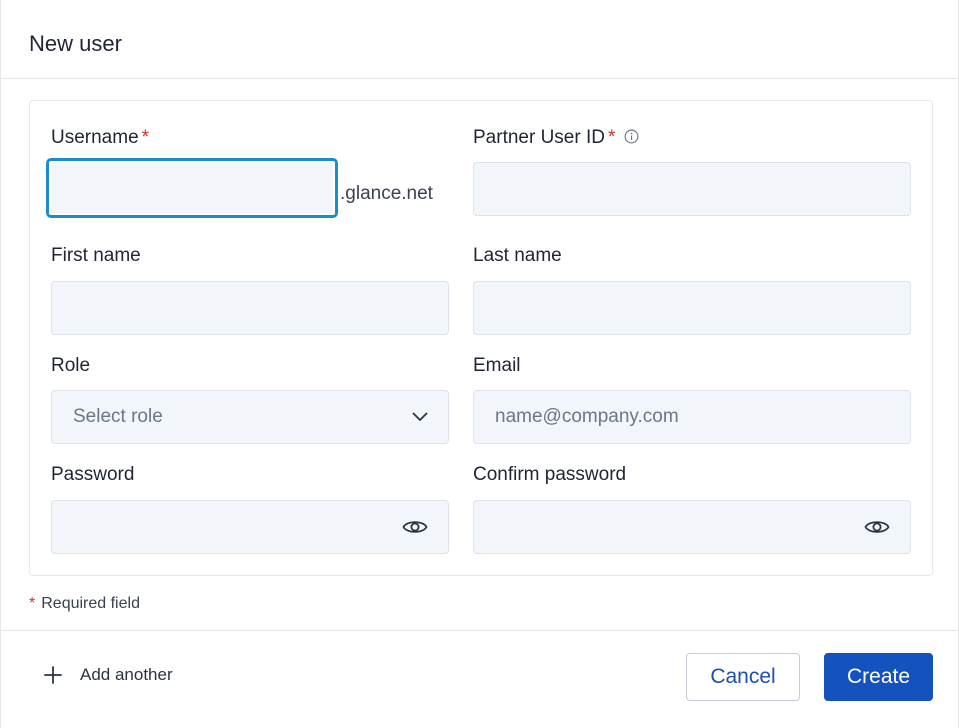 The width and height of the screenshot is (959, 728). Describe the element at coordinates (743, 677) in the screenshot. I see `cancel-button: Cancel` at that location.